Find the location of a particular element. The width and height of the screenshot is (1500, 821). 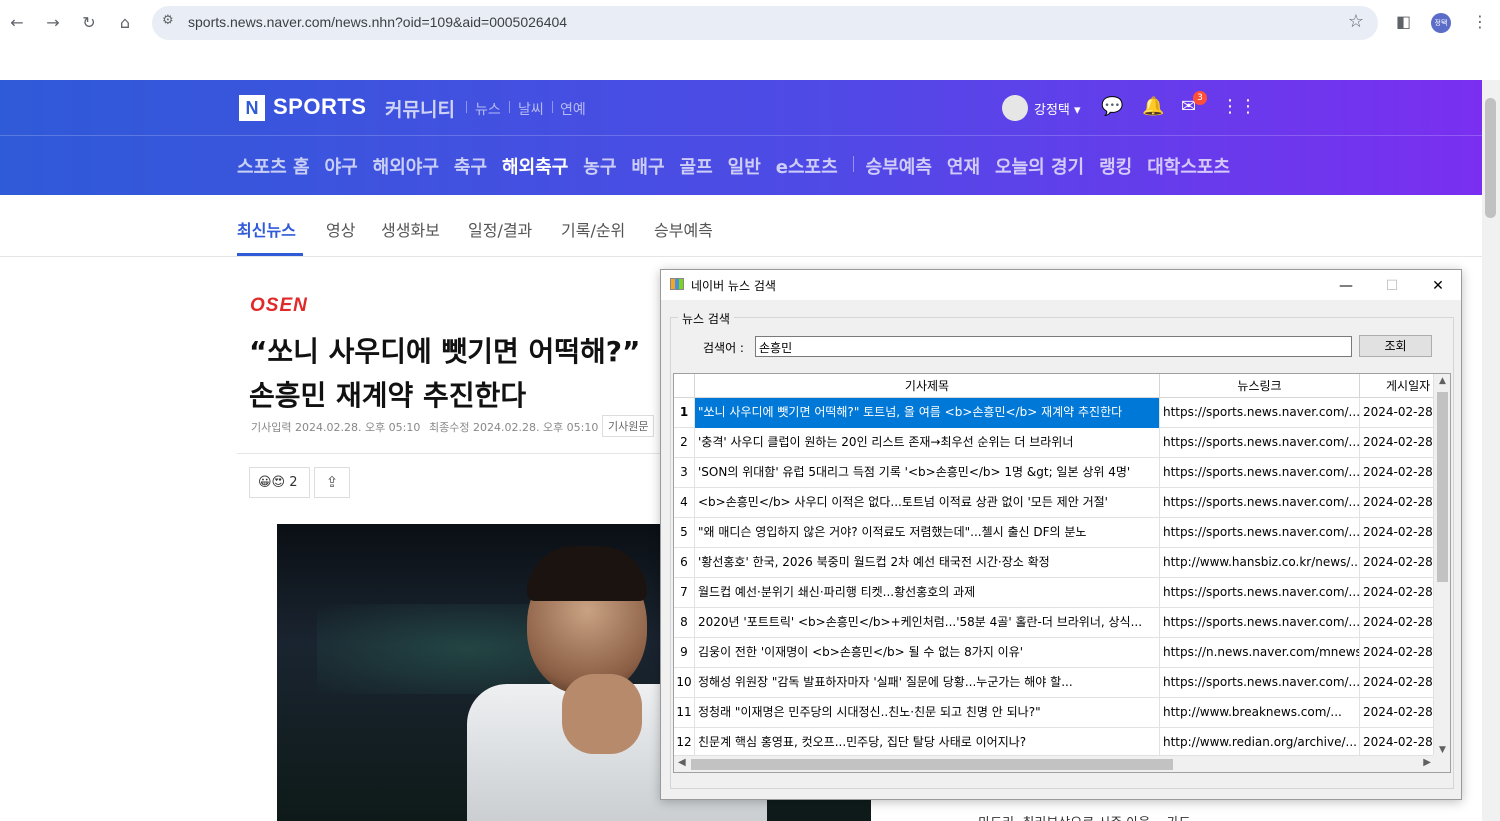

column-header-date: 게시일자 is located at coordinates (1400, 386).